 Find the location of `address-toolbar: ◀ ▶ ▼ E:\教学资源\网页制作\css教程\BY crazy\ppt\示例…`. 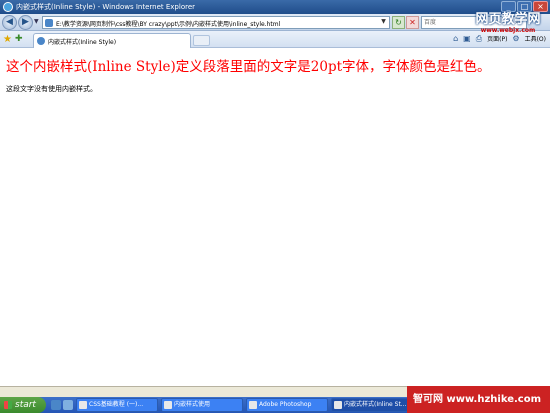

address-toolbar: ◀ ▶ ▼ E:\教学资源\网页制作\css教程\BY crazy\ppt\示例… is located at coordinates (275, 22).